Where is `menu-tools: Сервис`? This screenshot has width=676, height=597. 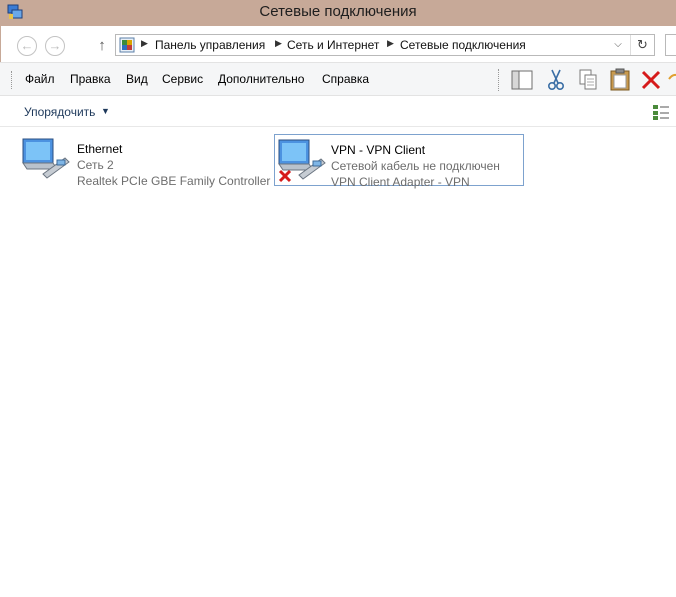 menu-tools: Сервис is located at coordinates (182, 79).